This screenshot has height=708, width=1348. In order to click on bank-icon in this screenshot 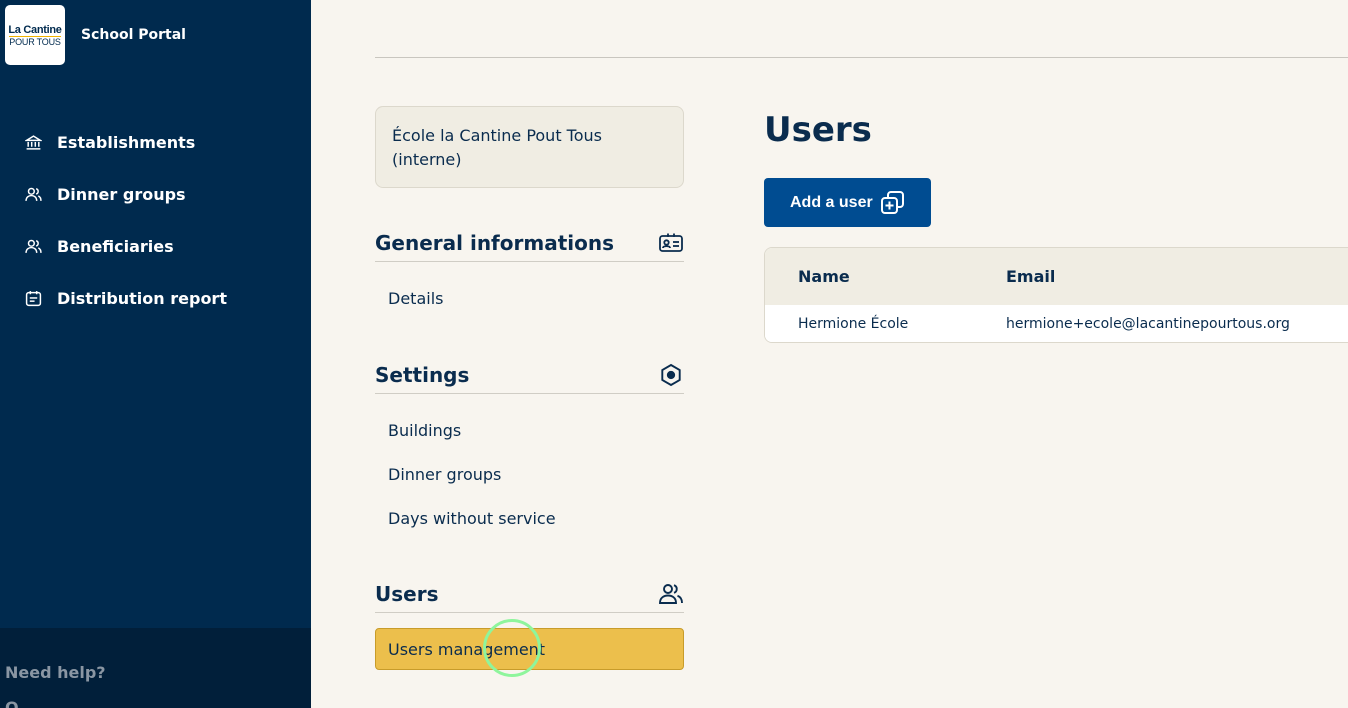, I will do `click(33, 142)`.